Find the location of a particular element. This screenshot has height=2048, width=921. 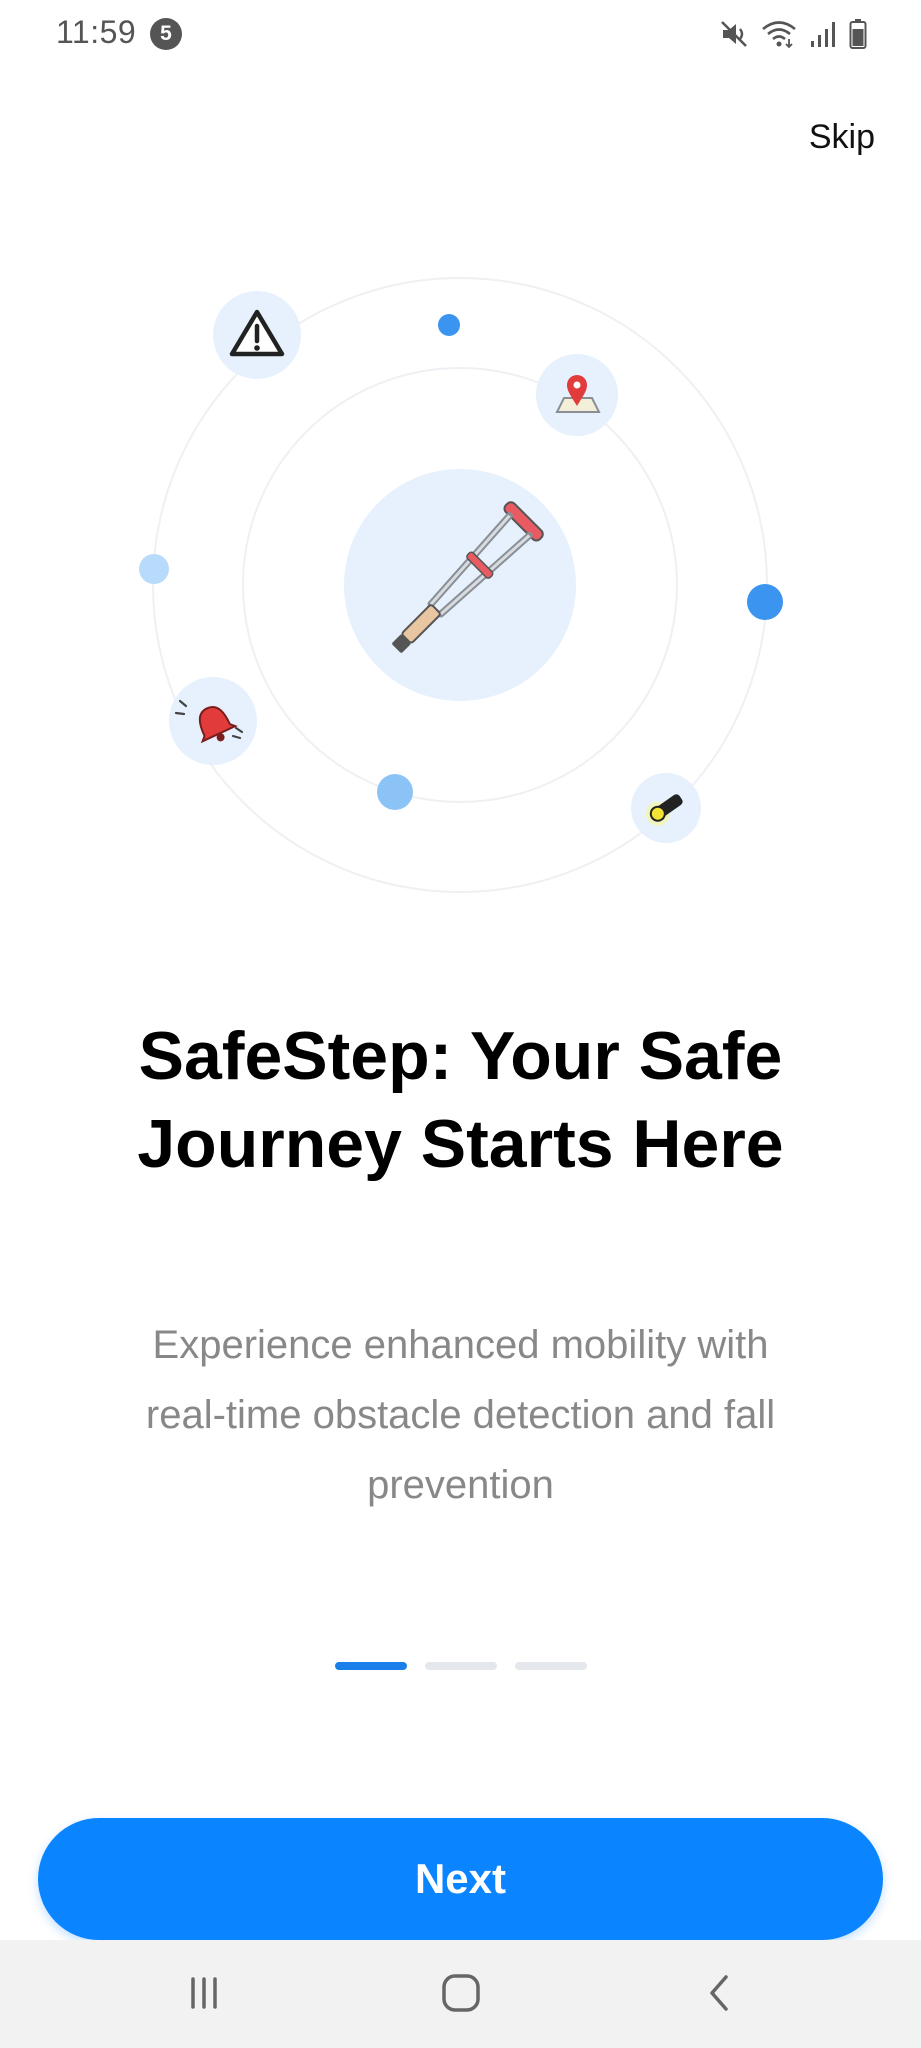

back-icon is located at coordinates (720, 1995).